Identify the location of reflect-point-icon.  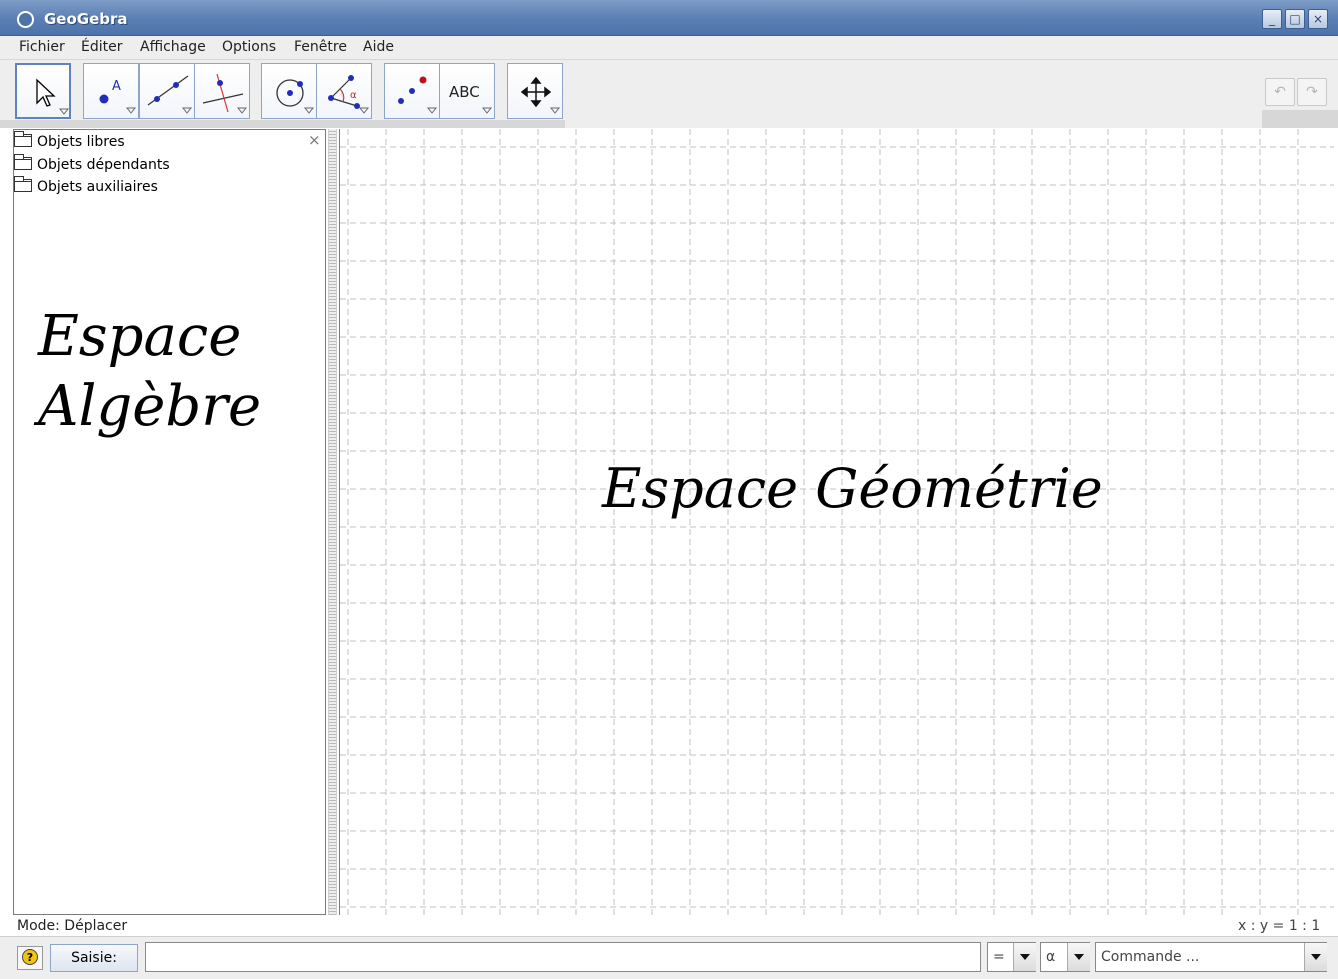
(418, 95).